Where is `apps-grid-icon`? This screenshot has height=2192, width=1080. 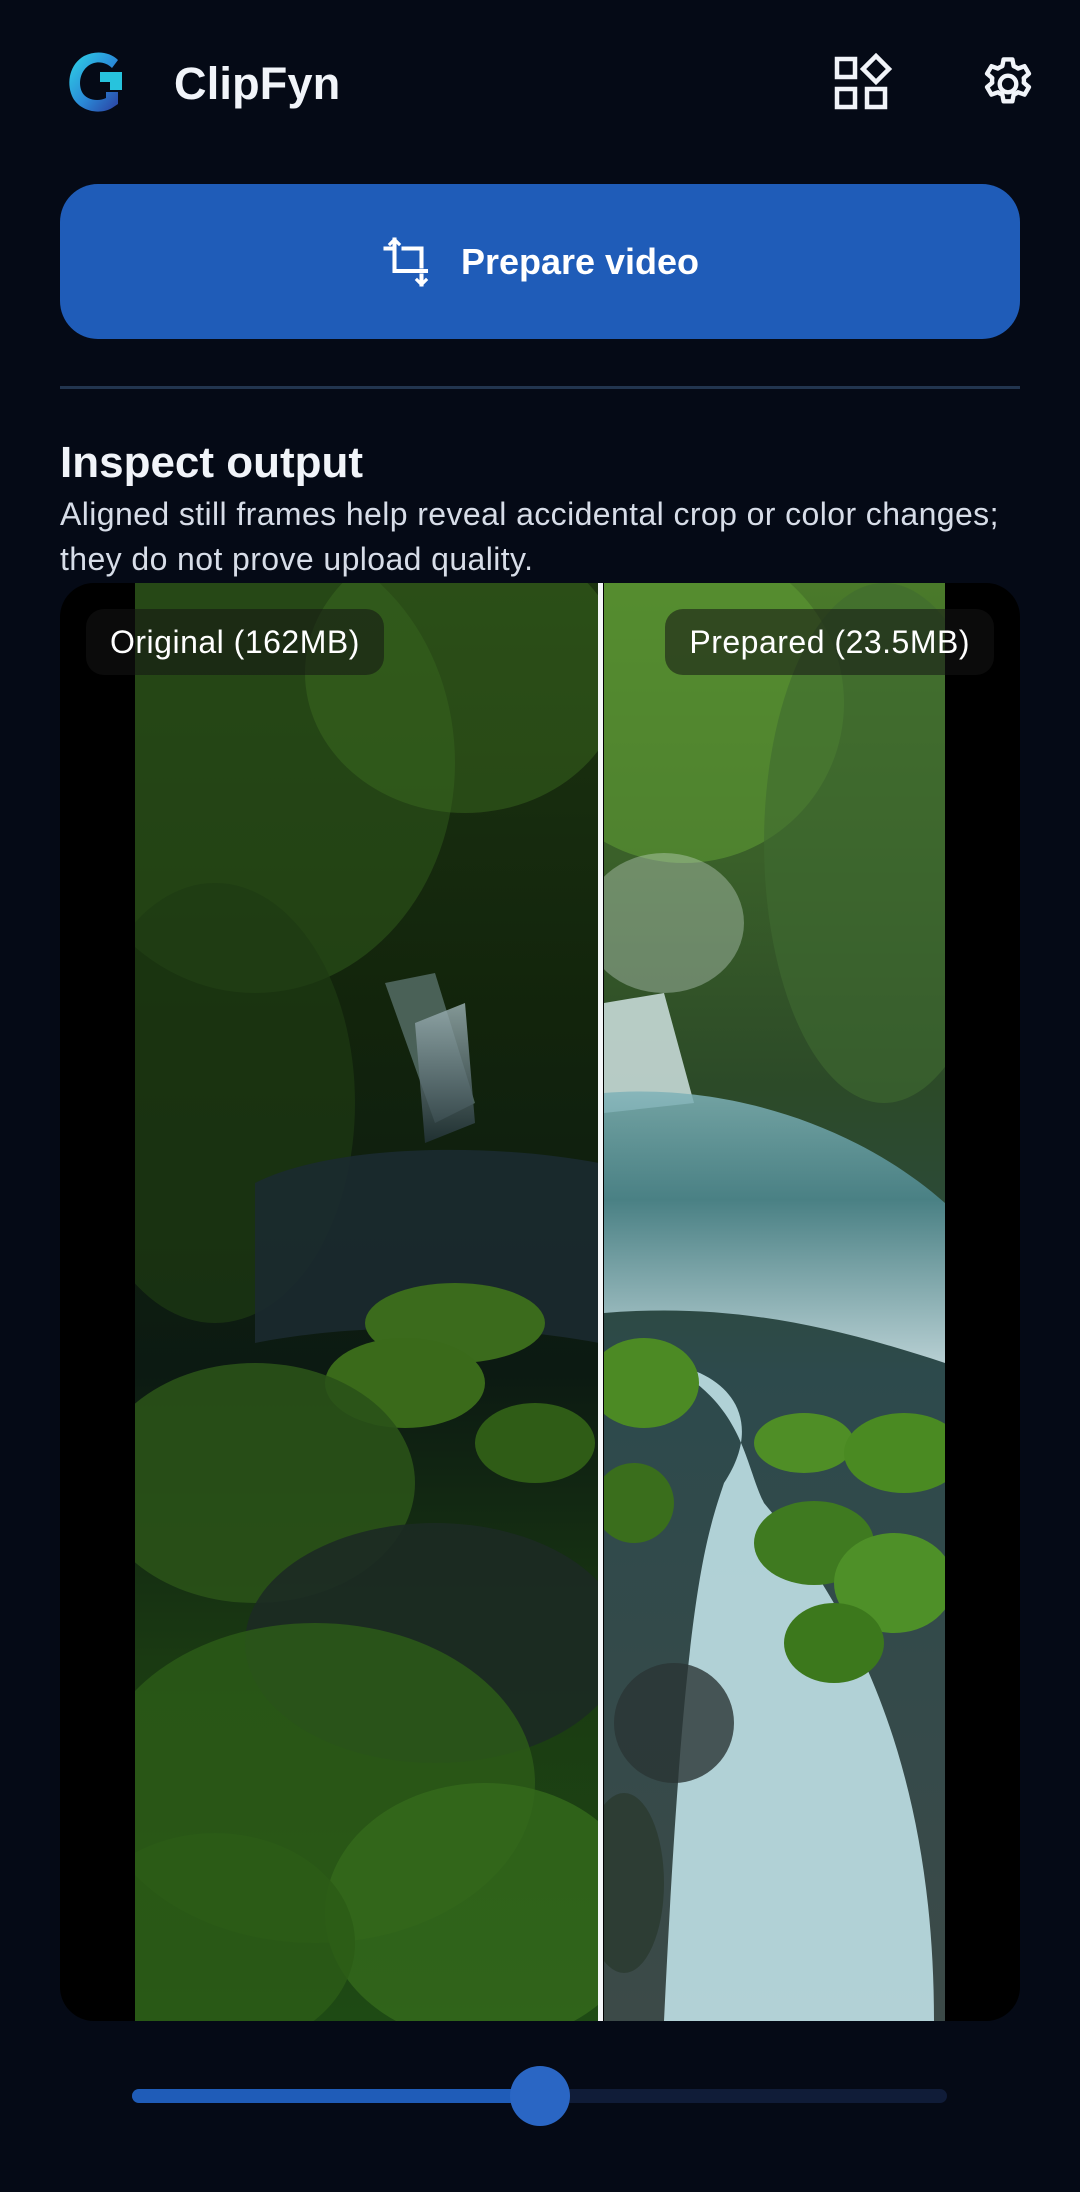
apps-grid-icon is located at coordinates (863, 81).